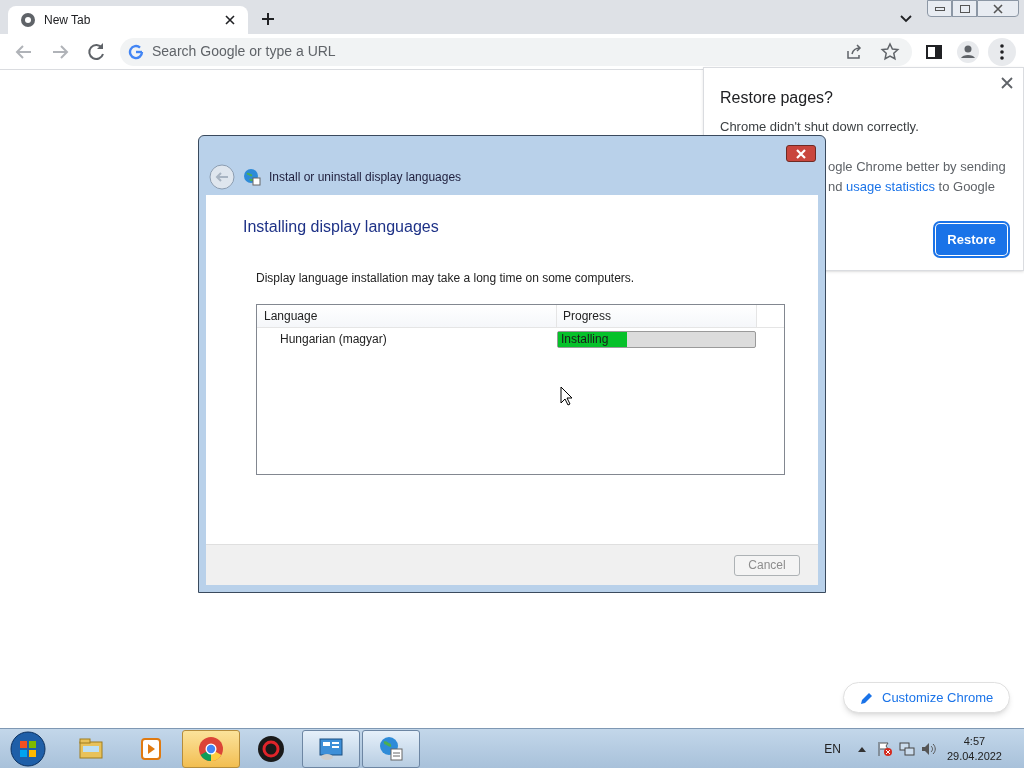  What do you see at coordinates (333, 339) in the screenshot?
I see `language-name: Hungarian (magyar)` at bounding box center [333, 339].